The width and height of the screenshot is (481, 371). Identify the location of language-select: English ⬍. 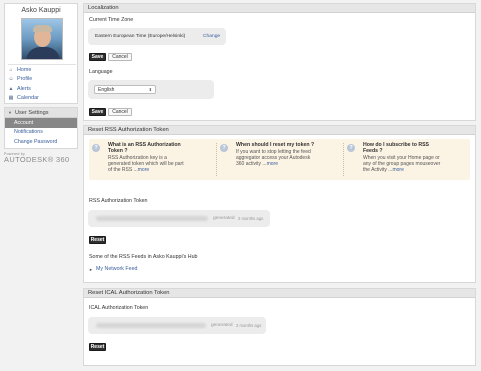
(125, 89).